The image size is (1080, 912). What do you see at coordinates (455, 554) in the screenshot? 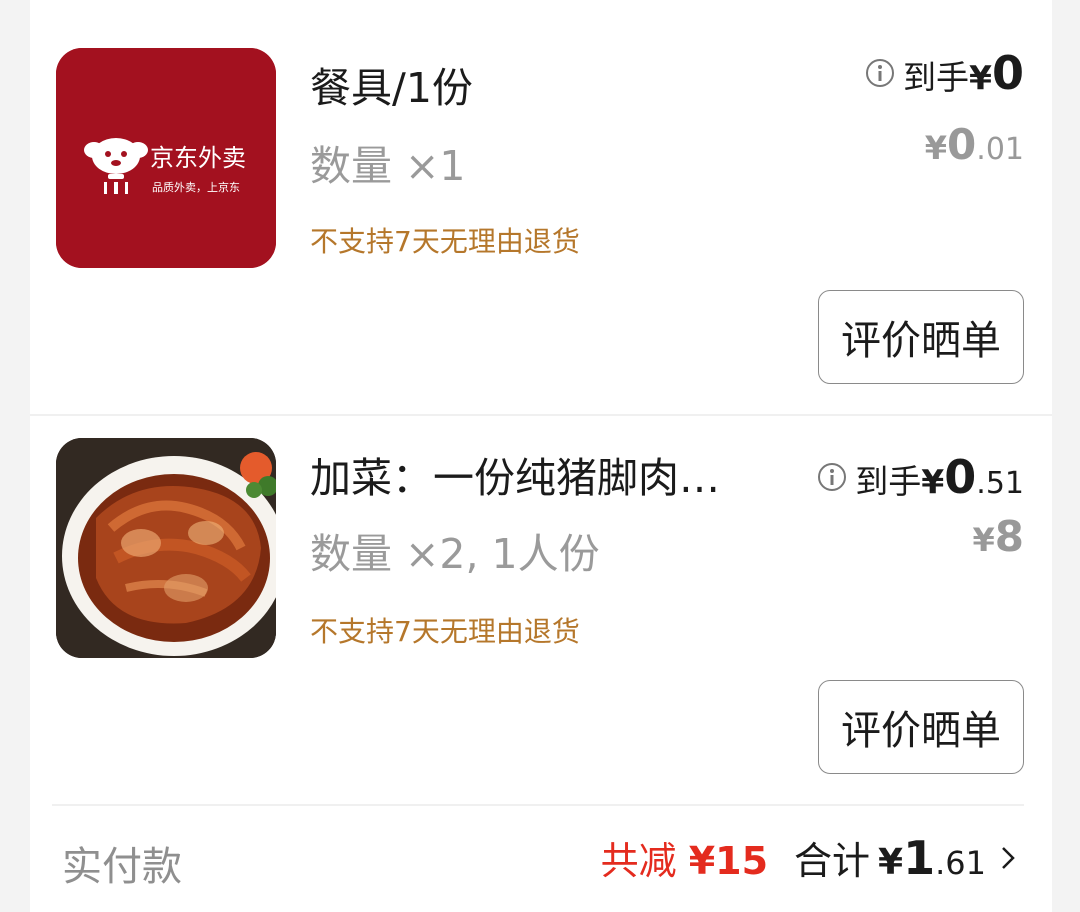
I see `item-quantity: 数量 ×2, 1人份` at bounding box center [455, 554].